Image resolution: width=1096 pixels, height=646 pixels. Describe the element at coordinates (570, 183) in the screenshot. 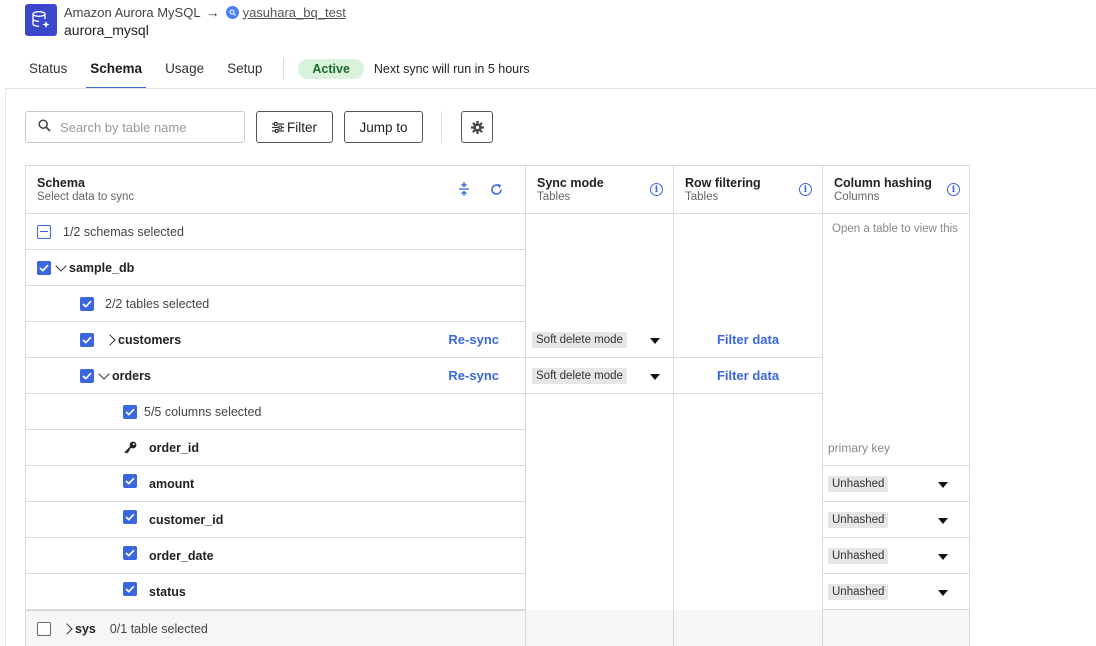

I see `sync-mode-title: Sync mode` at that location.